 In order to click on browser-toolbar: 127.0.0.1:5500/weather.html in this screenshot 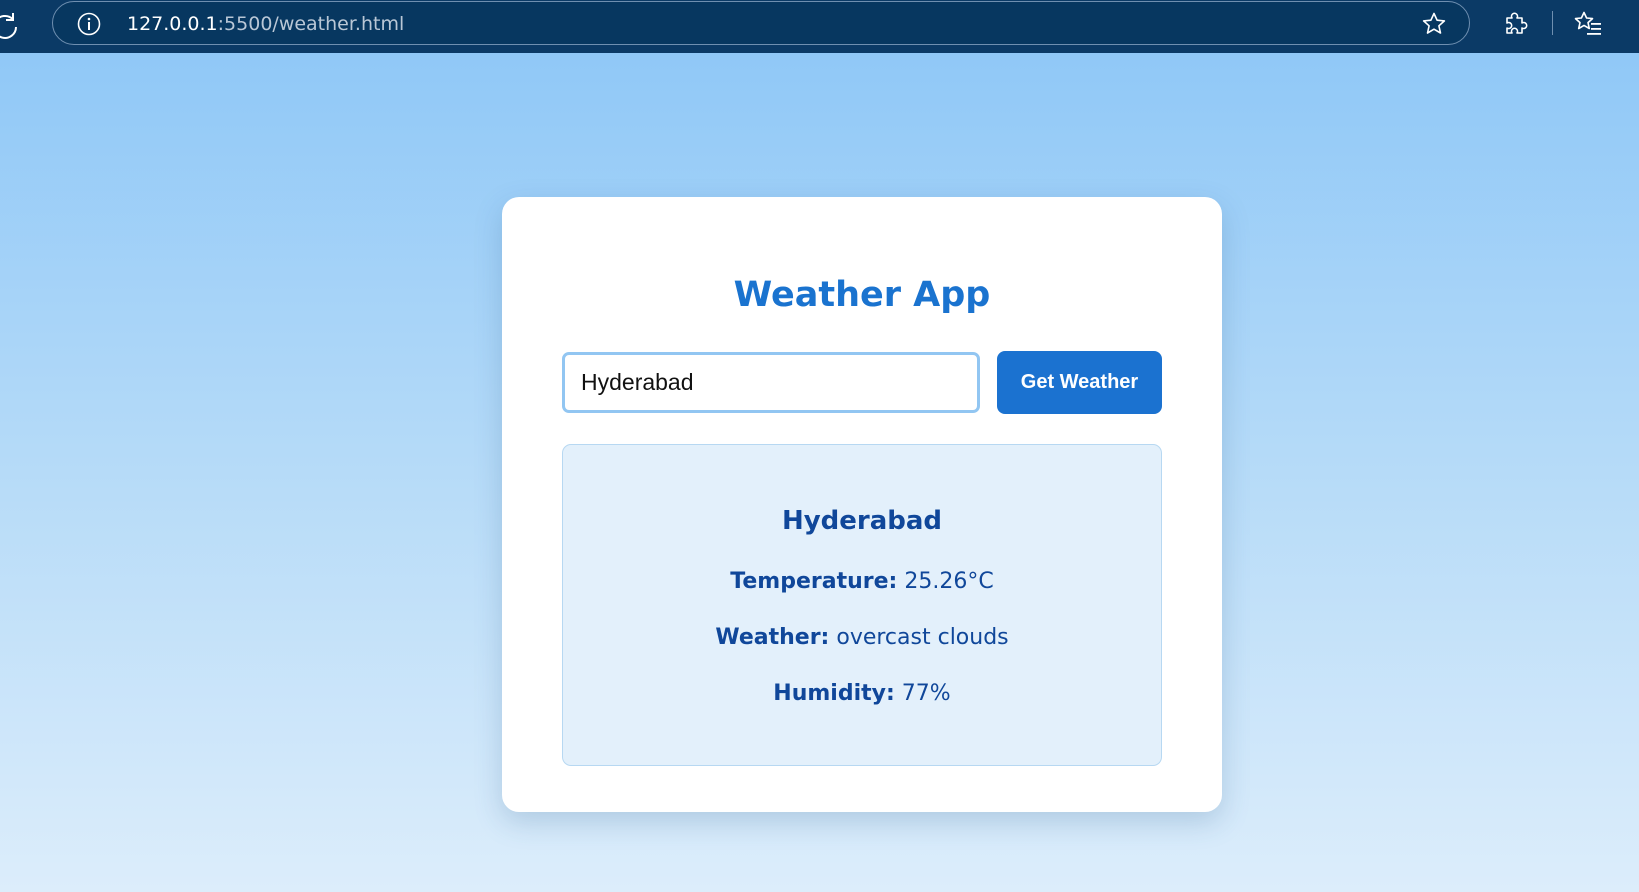, I will do `click(819, 26)`.